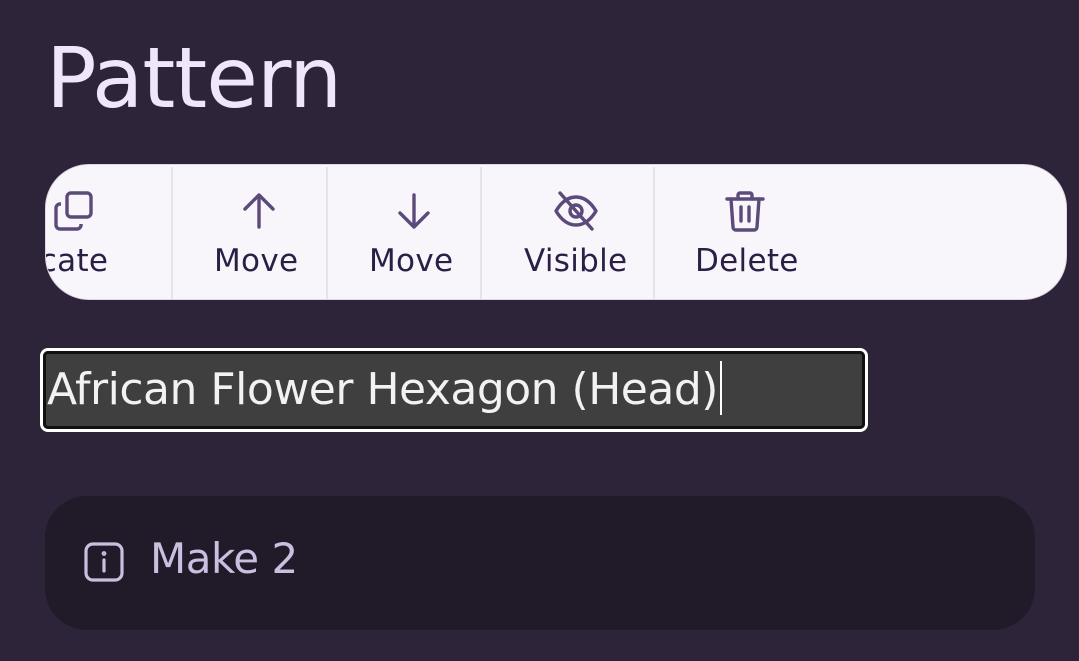 This screenshot has width=1079, height=661. What do you see at coordinates (259, 211) in the screenshot?
I see `arrow-up-icon` at bounding box center [259, 211].